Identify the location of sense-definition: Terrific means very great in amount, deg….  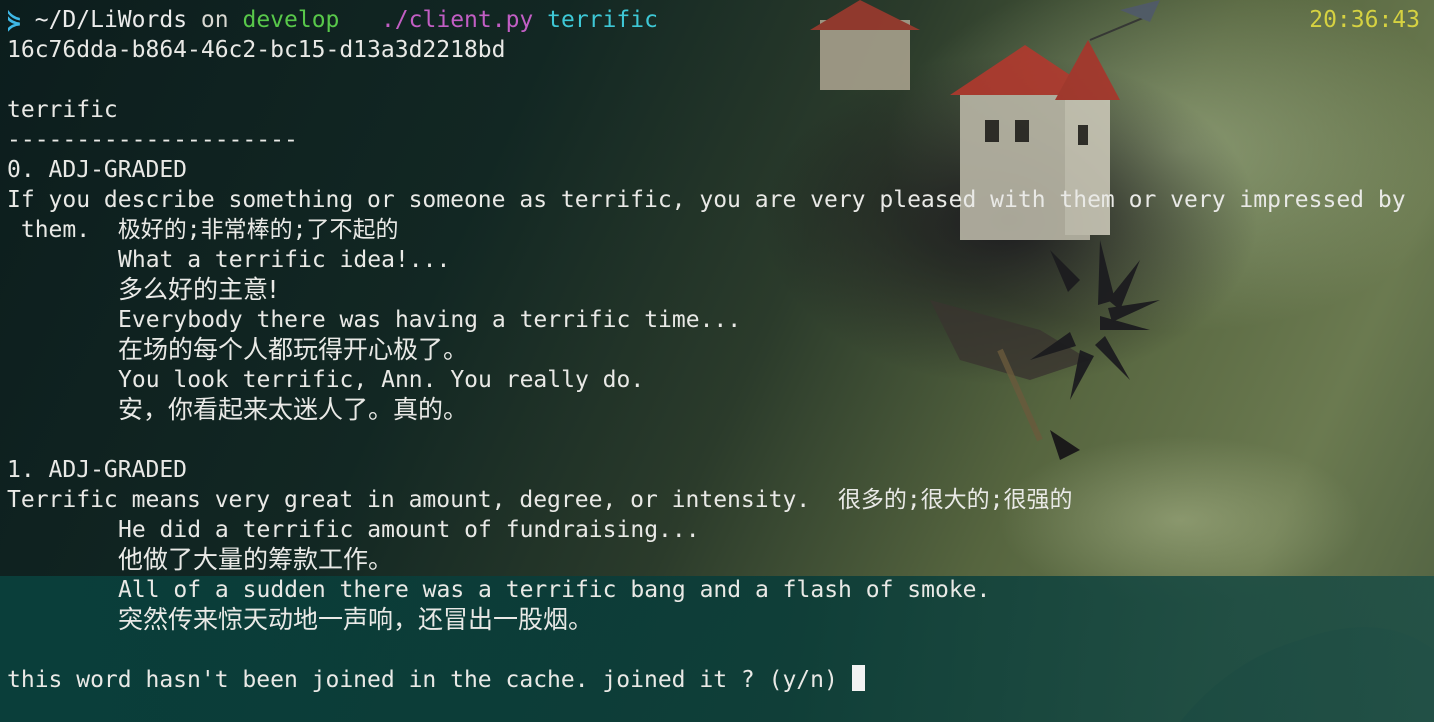
(540, 500).